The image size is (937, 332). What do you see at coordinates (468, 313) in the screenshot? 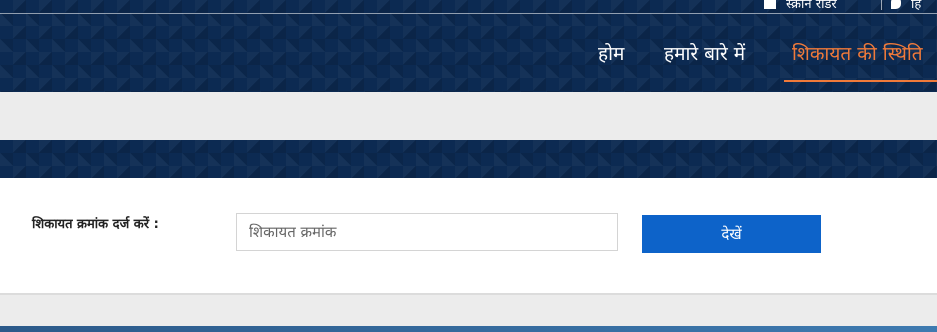
I see `footer-spacer` at bounding box center [468, 313].